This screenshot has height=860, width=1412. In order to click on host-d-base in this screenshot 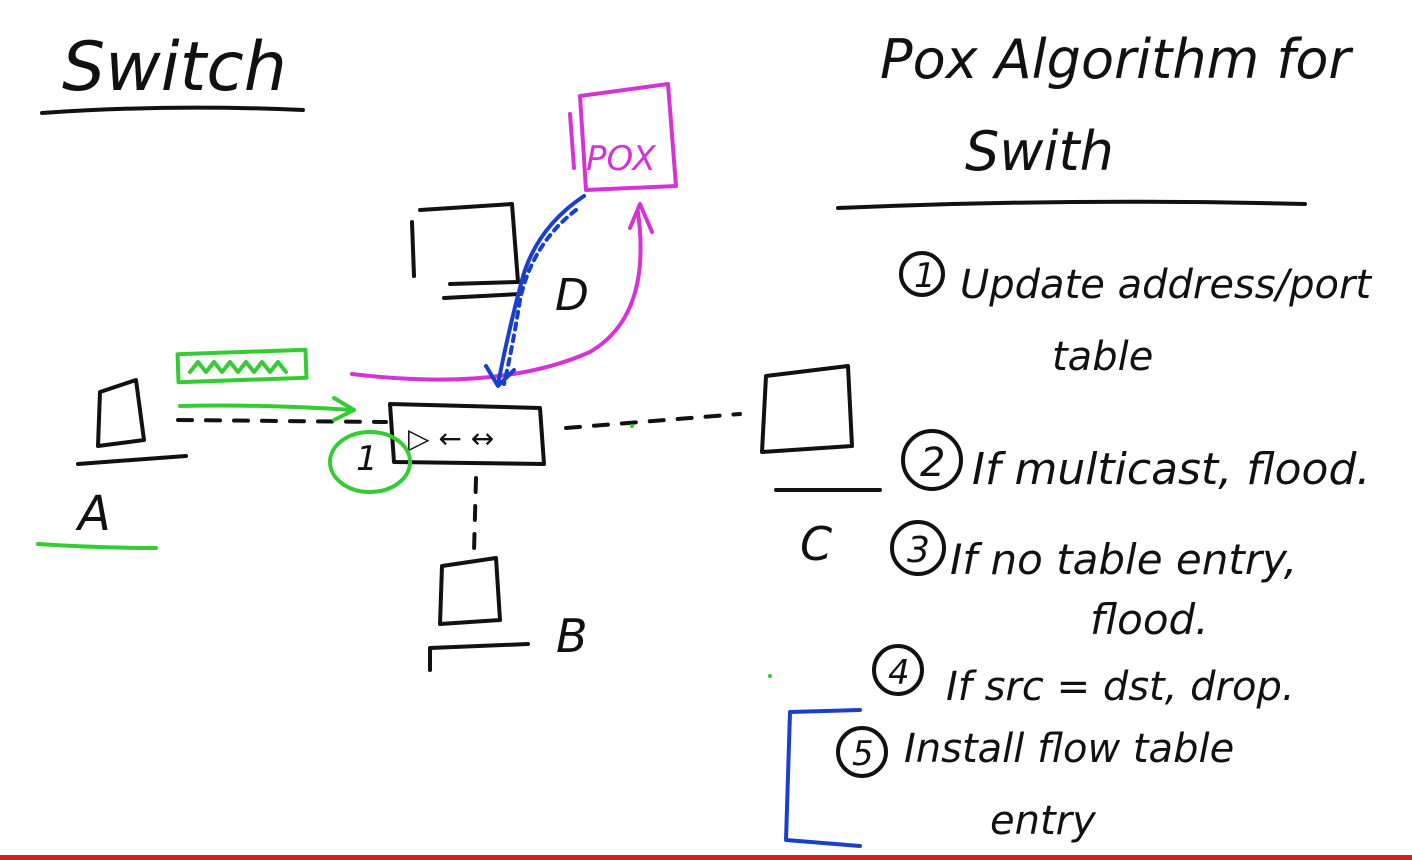, I will do `click(482, 296)`.